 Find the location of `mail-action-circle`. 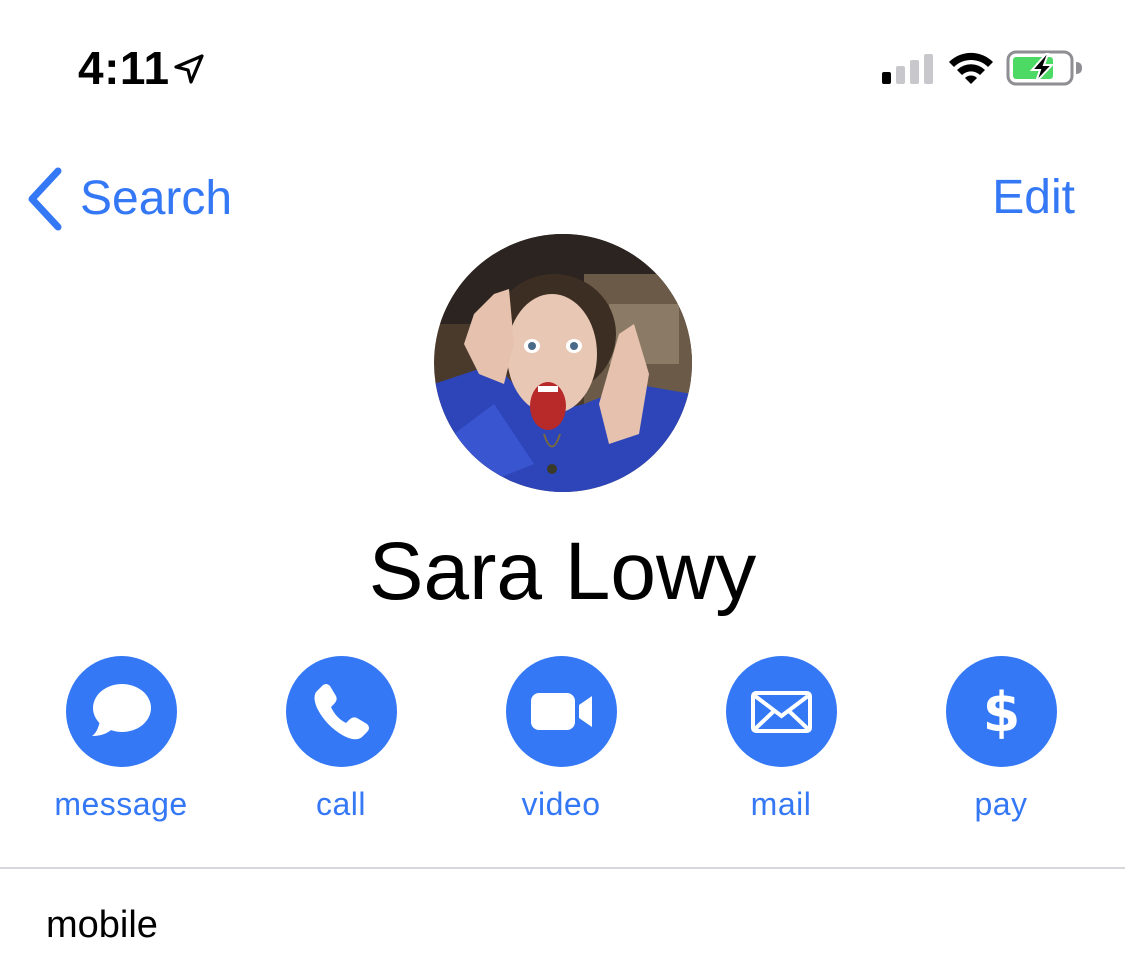

mail-action-circle is located at coordinates (781, 711).